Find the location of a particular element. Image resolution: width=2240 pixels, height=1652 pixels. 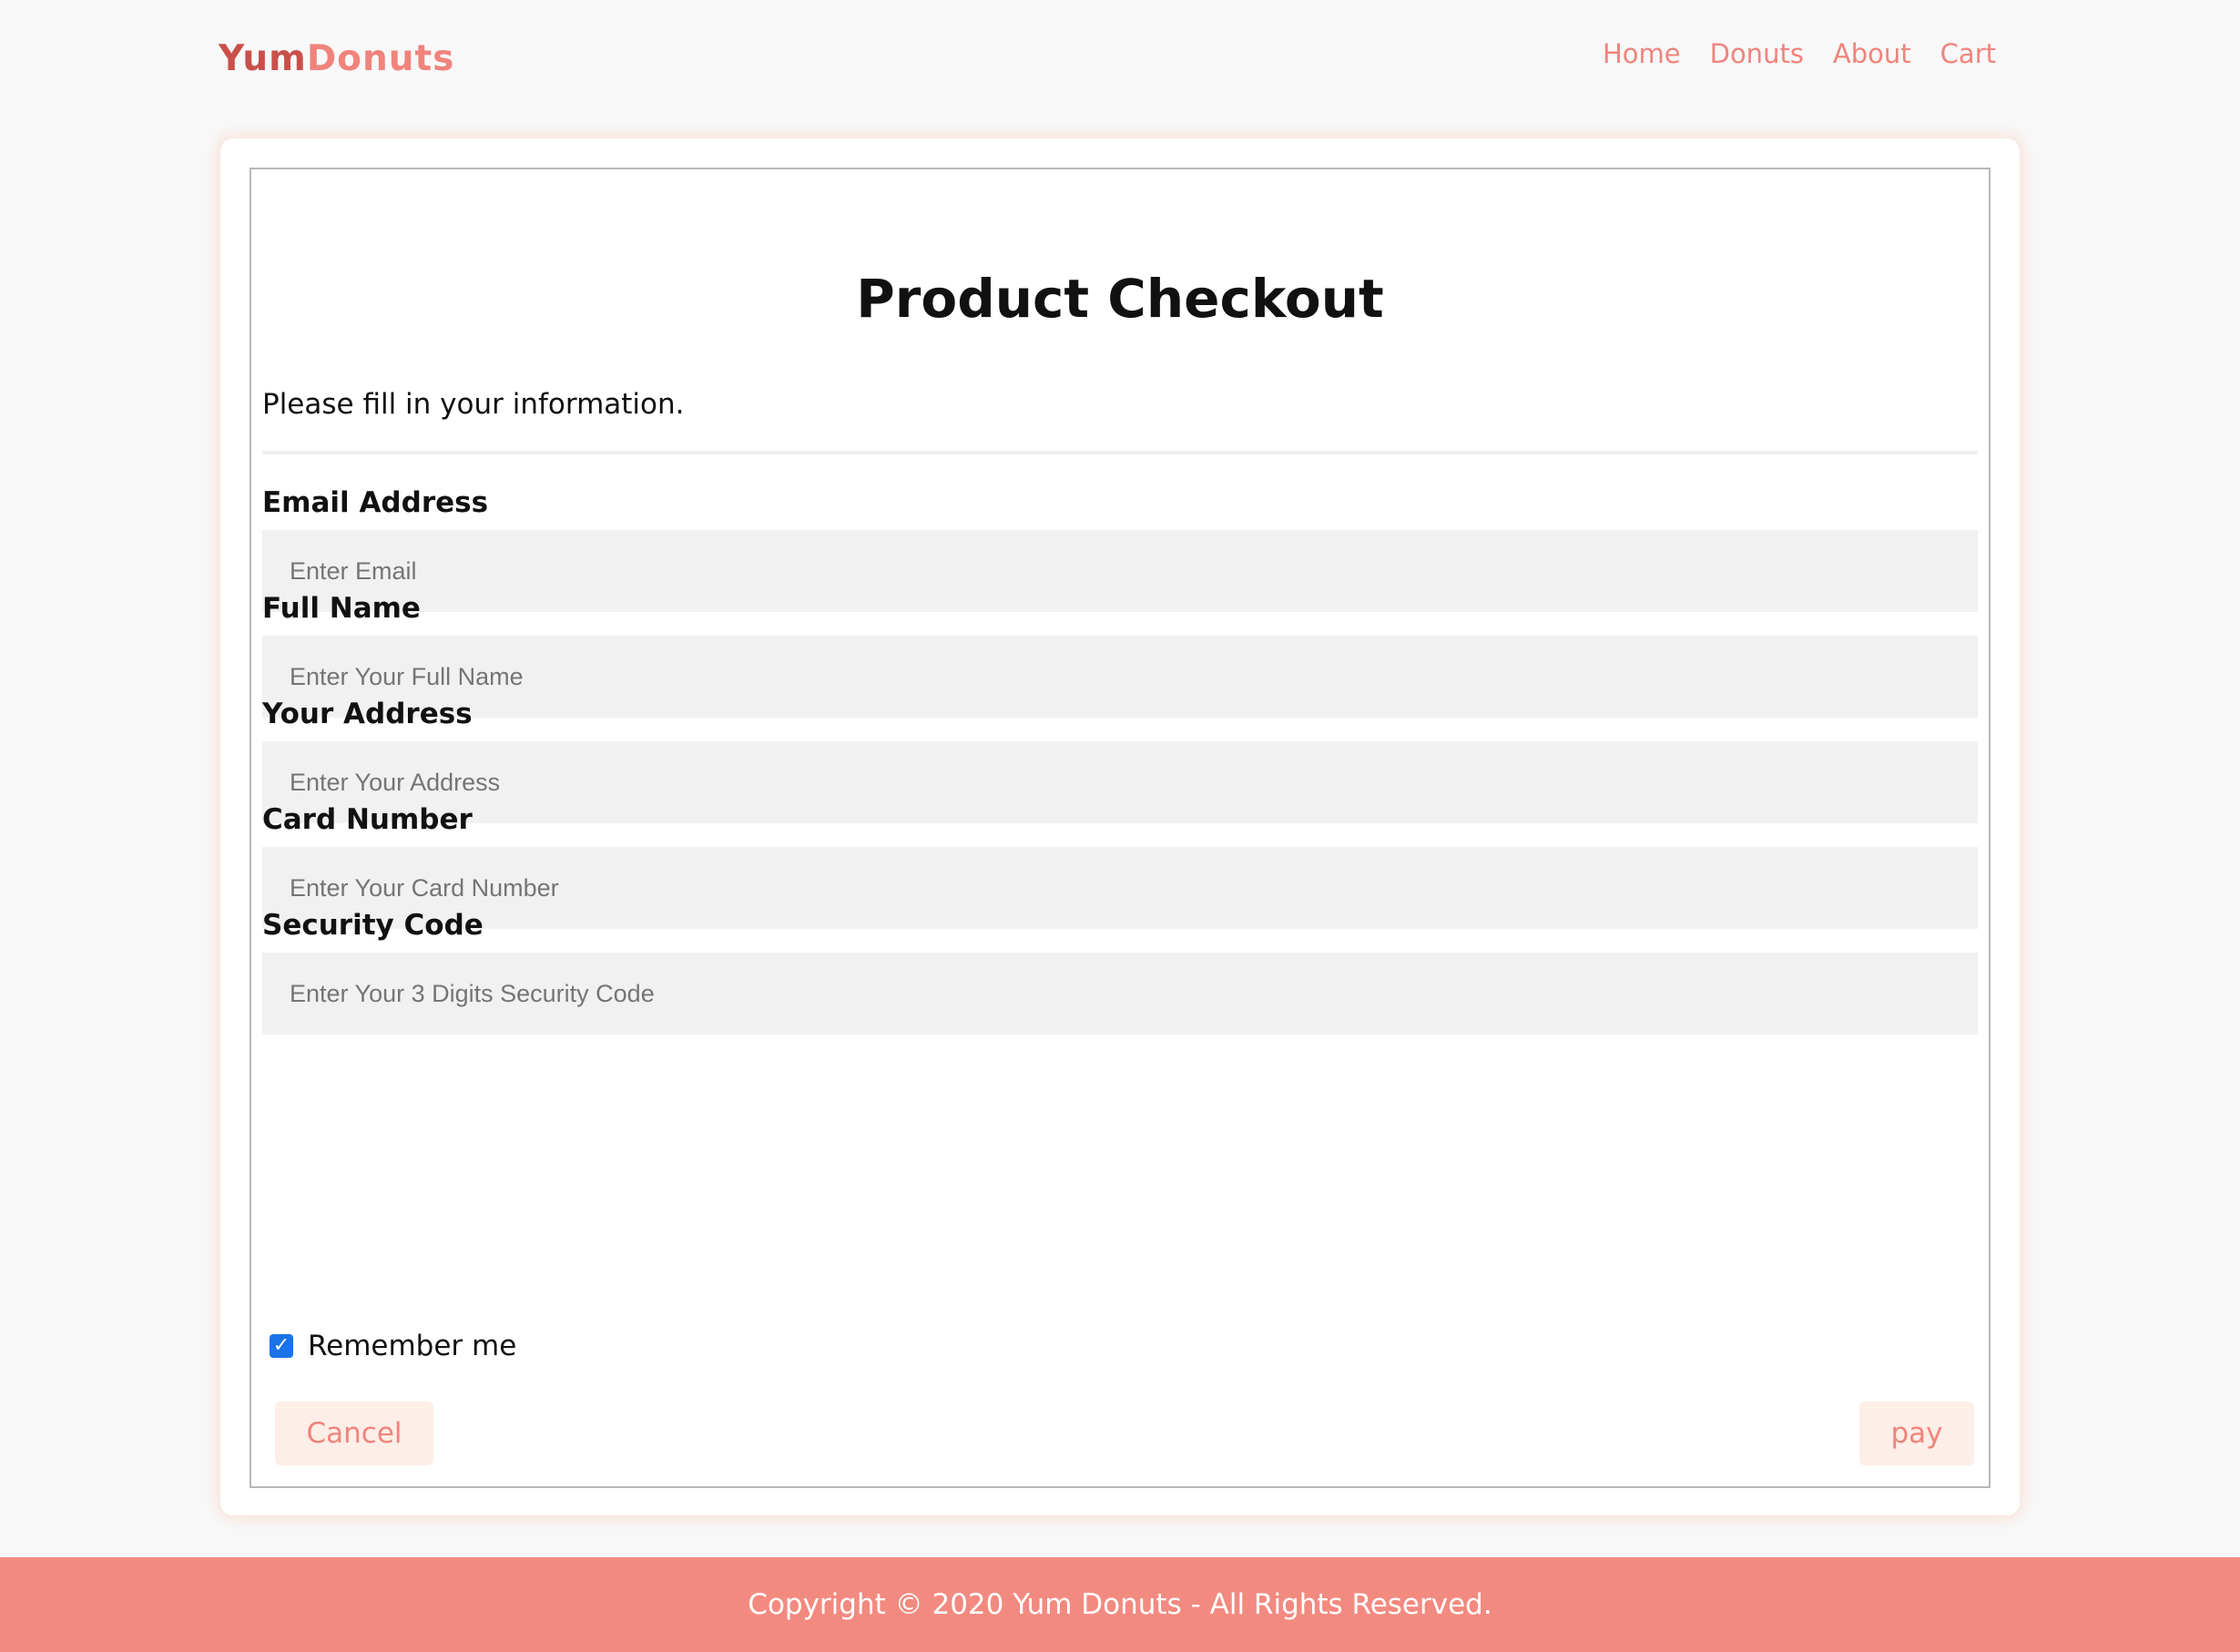

full-name-field is located at coordinates (1120, 677).